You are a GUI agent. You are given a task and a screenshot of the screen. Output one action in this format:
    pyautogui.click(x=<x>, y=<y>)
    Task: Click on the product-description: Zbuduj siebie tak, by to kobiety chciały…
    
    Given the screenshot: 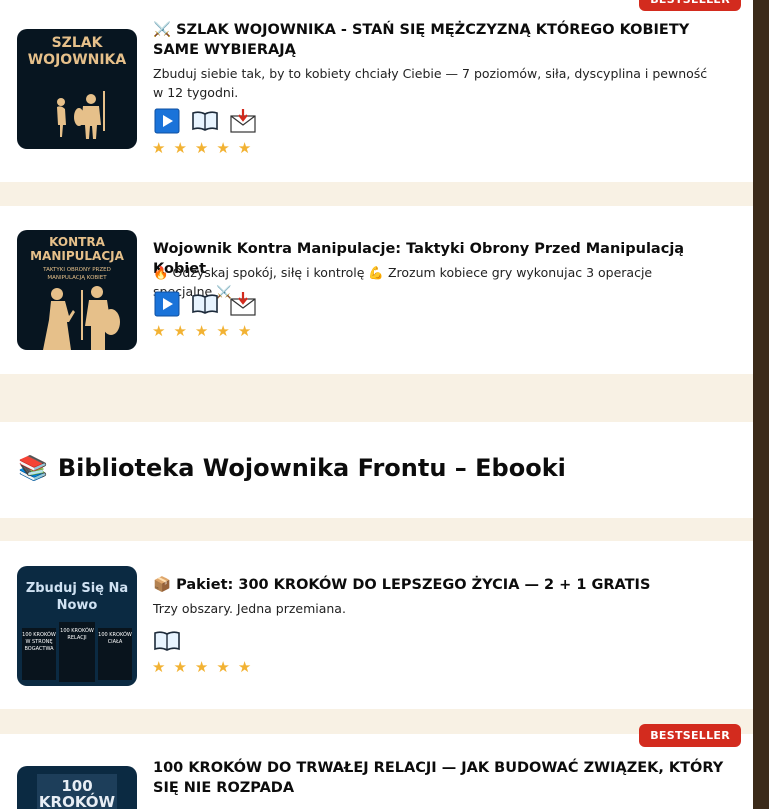 What is the action you would take?
    pyautogui.click(x=430, y=83)
    